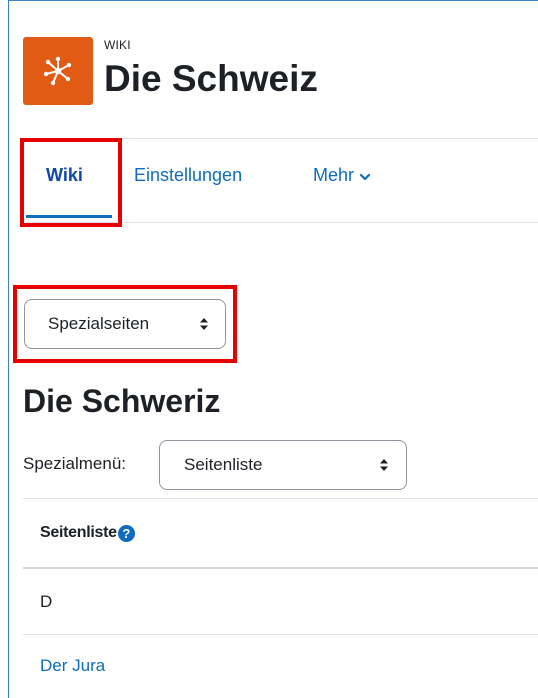 This screenshot has width=538, height=698. What do you see at coordinates (75, 463) in the screenshot?
I see `special-menu-label: Spezialmenü:` at bounding box center [75, 463].